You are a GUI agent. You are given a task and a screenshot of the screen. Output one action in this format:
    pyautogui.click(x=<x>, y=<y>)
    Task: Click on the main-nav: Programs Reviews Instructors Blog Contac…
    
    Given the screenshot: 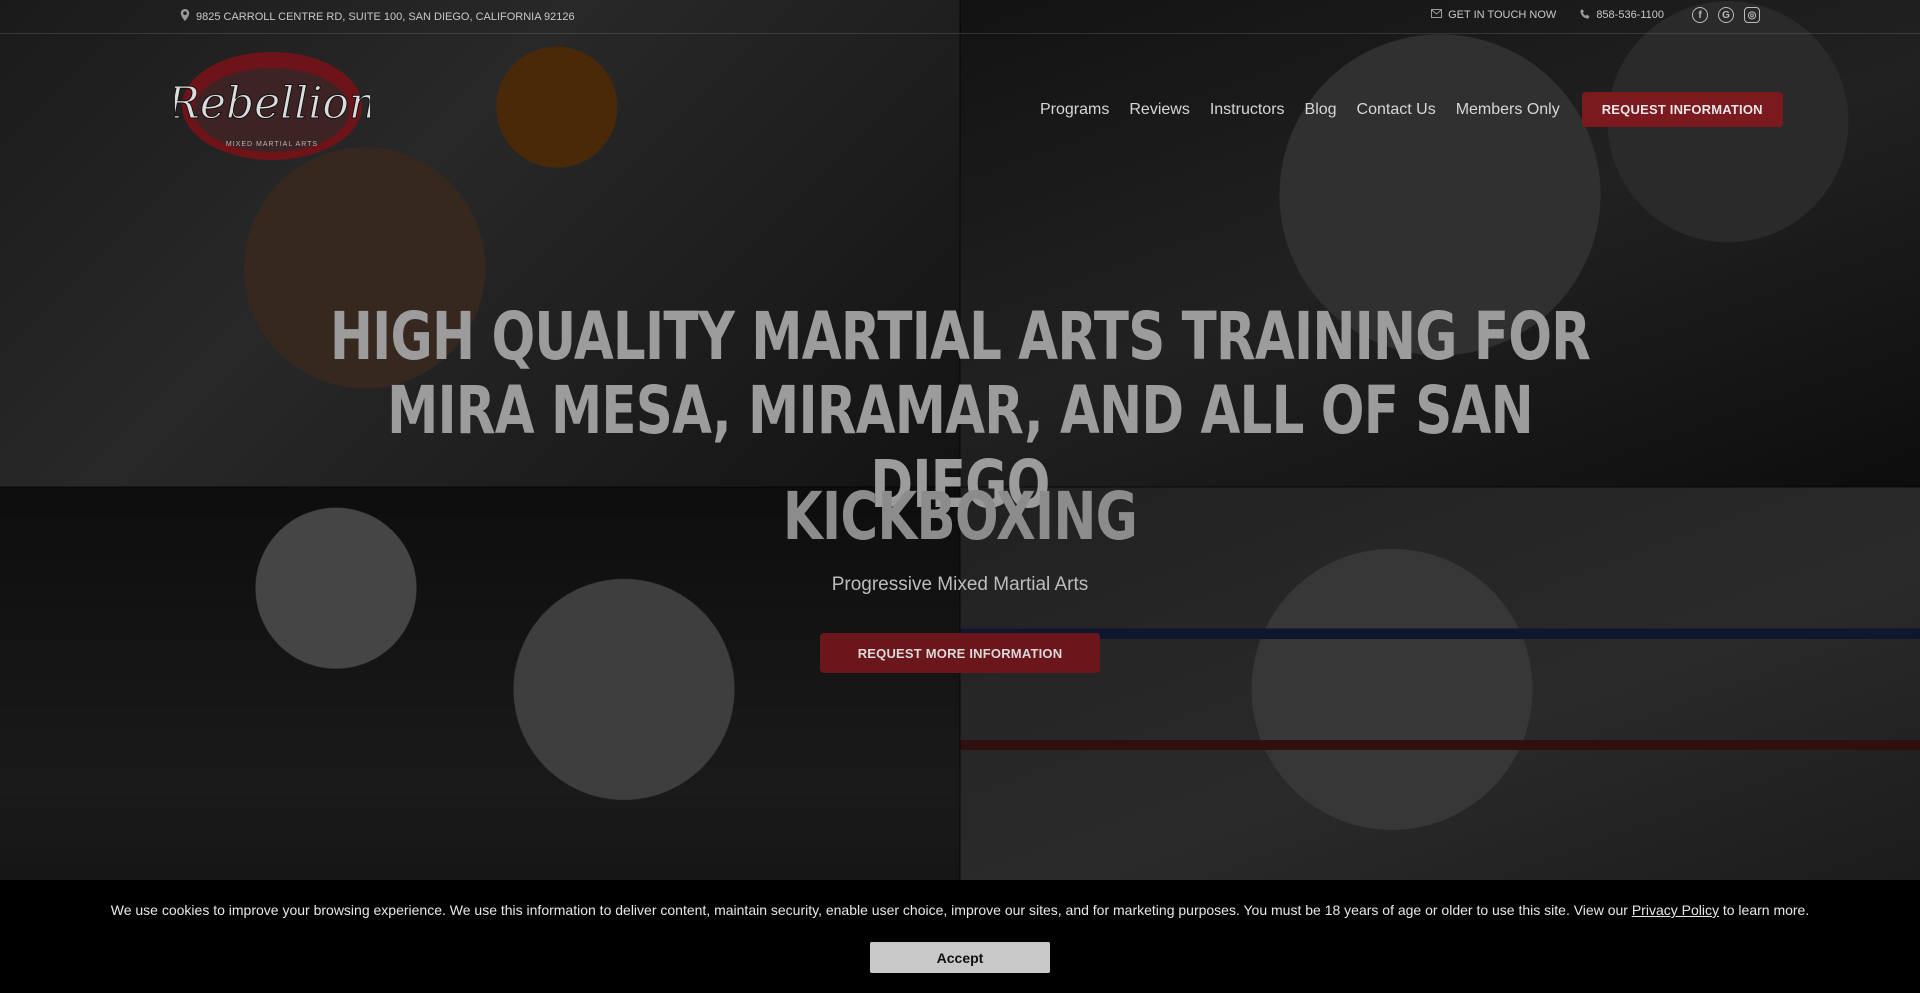 What is the action you would take?
    pyautogui.click(x=1411, y=109)
    